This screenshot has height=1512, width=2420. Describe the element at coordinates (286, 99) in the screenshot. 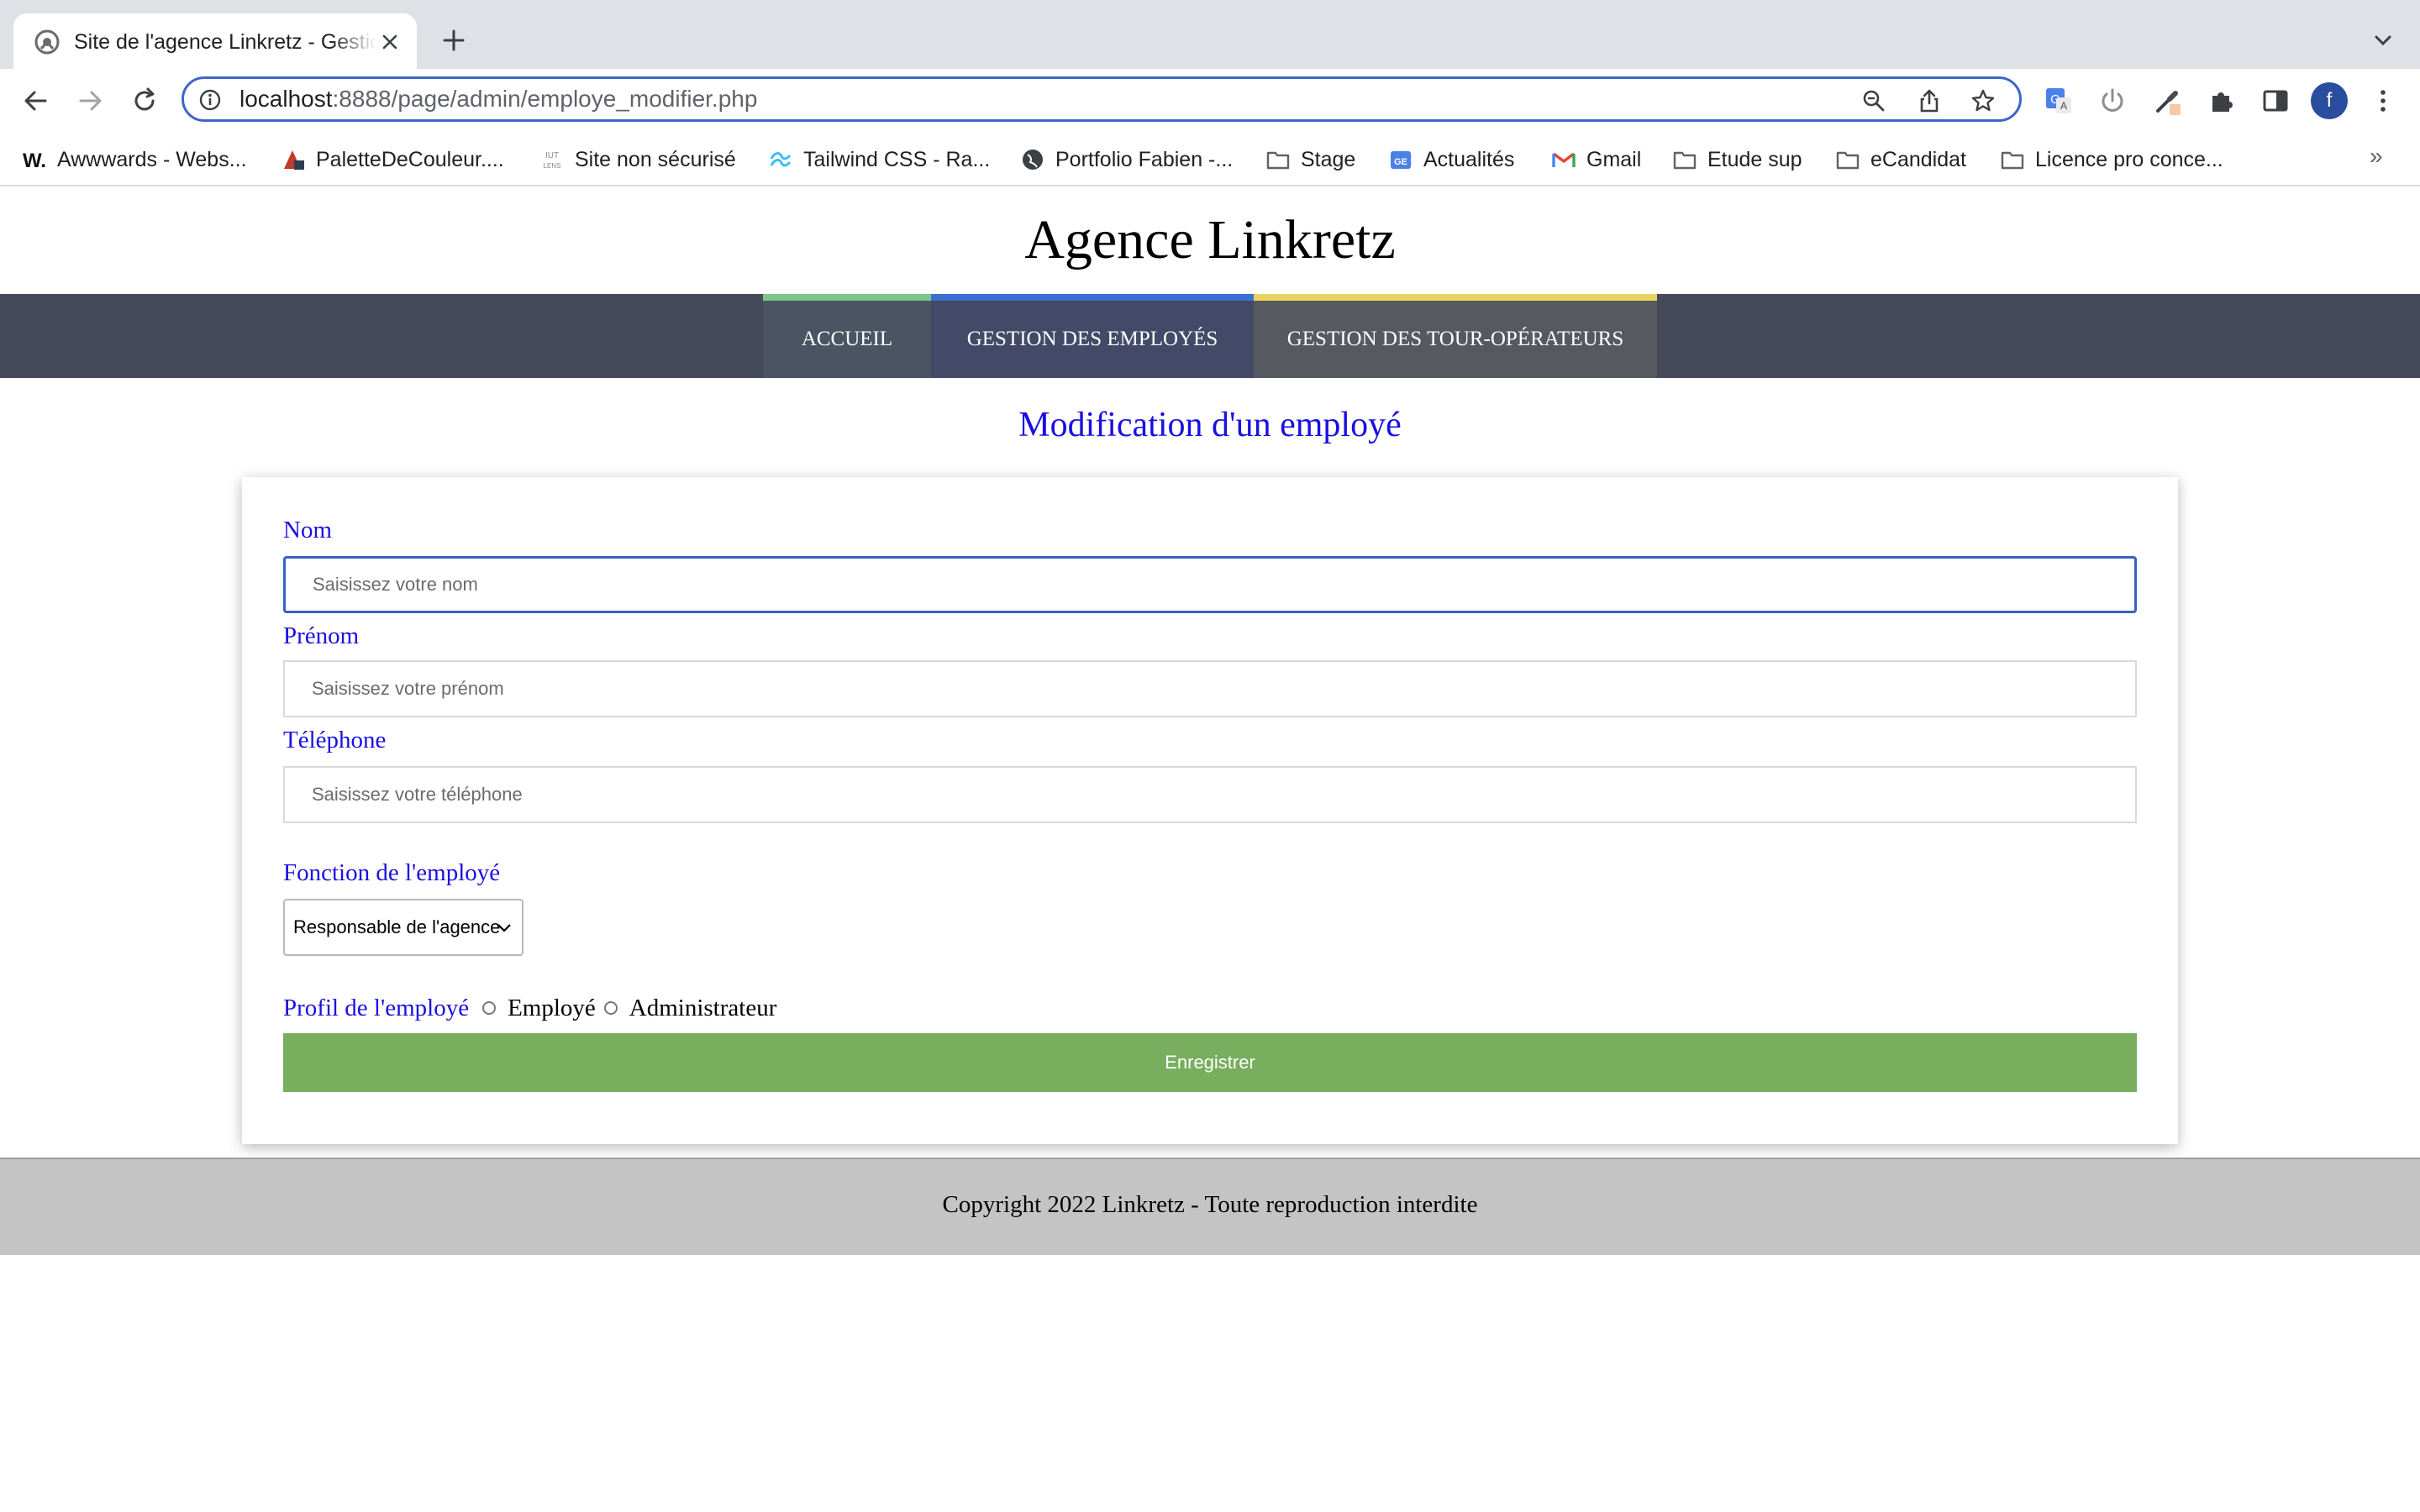

I see `url-host: localhost` at that location.